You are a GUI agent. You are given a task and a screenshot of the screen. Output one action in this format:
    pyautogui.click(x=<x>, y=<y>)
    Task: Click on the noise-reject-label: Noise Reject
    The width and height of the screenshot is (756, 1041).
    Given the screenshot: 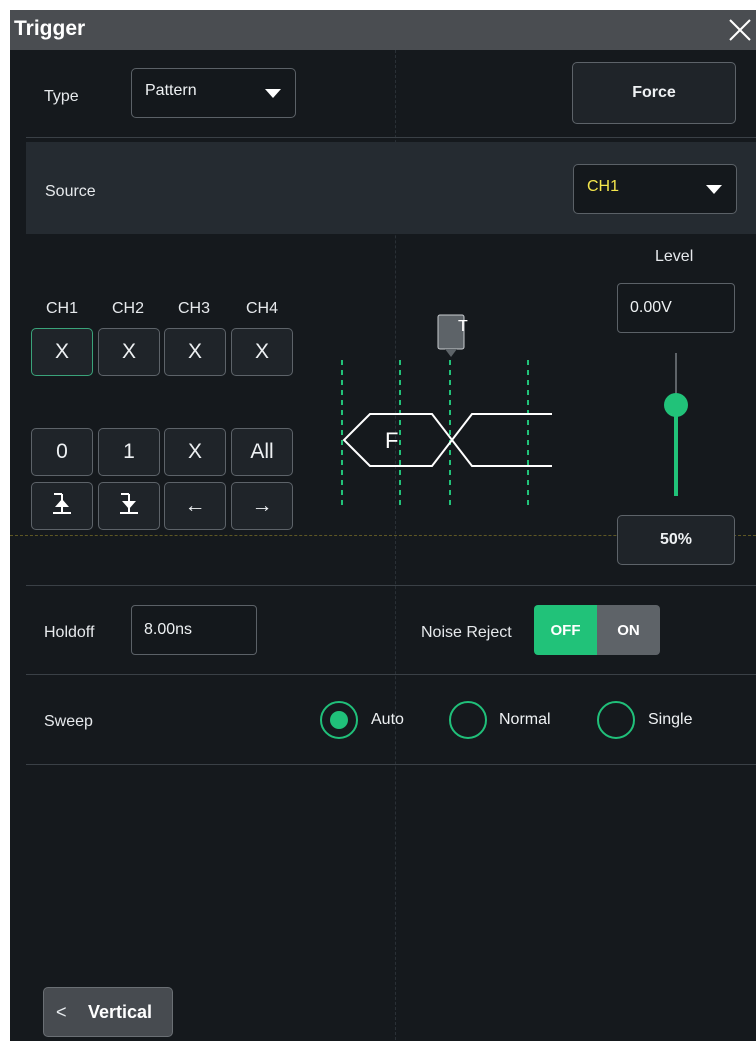 What is the action you would take?
    pyautogui.click(x=466, y=632)
    